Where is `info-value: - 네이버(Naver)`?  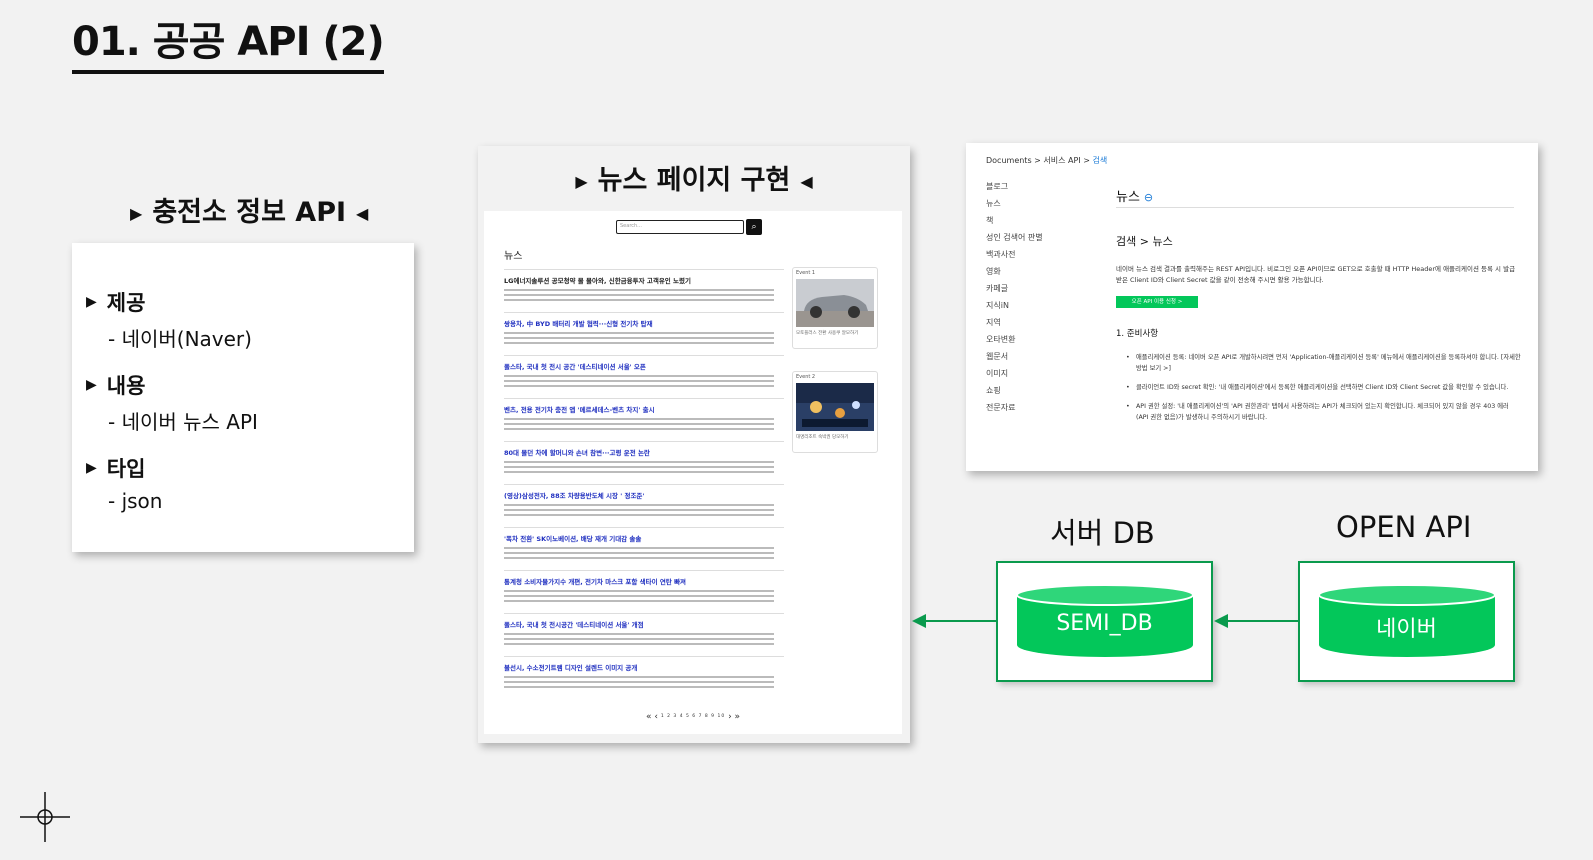
info-value: - 네이버(Naver) is located at coordinates (180, 339).